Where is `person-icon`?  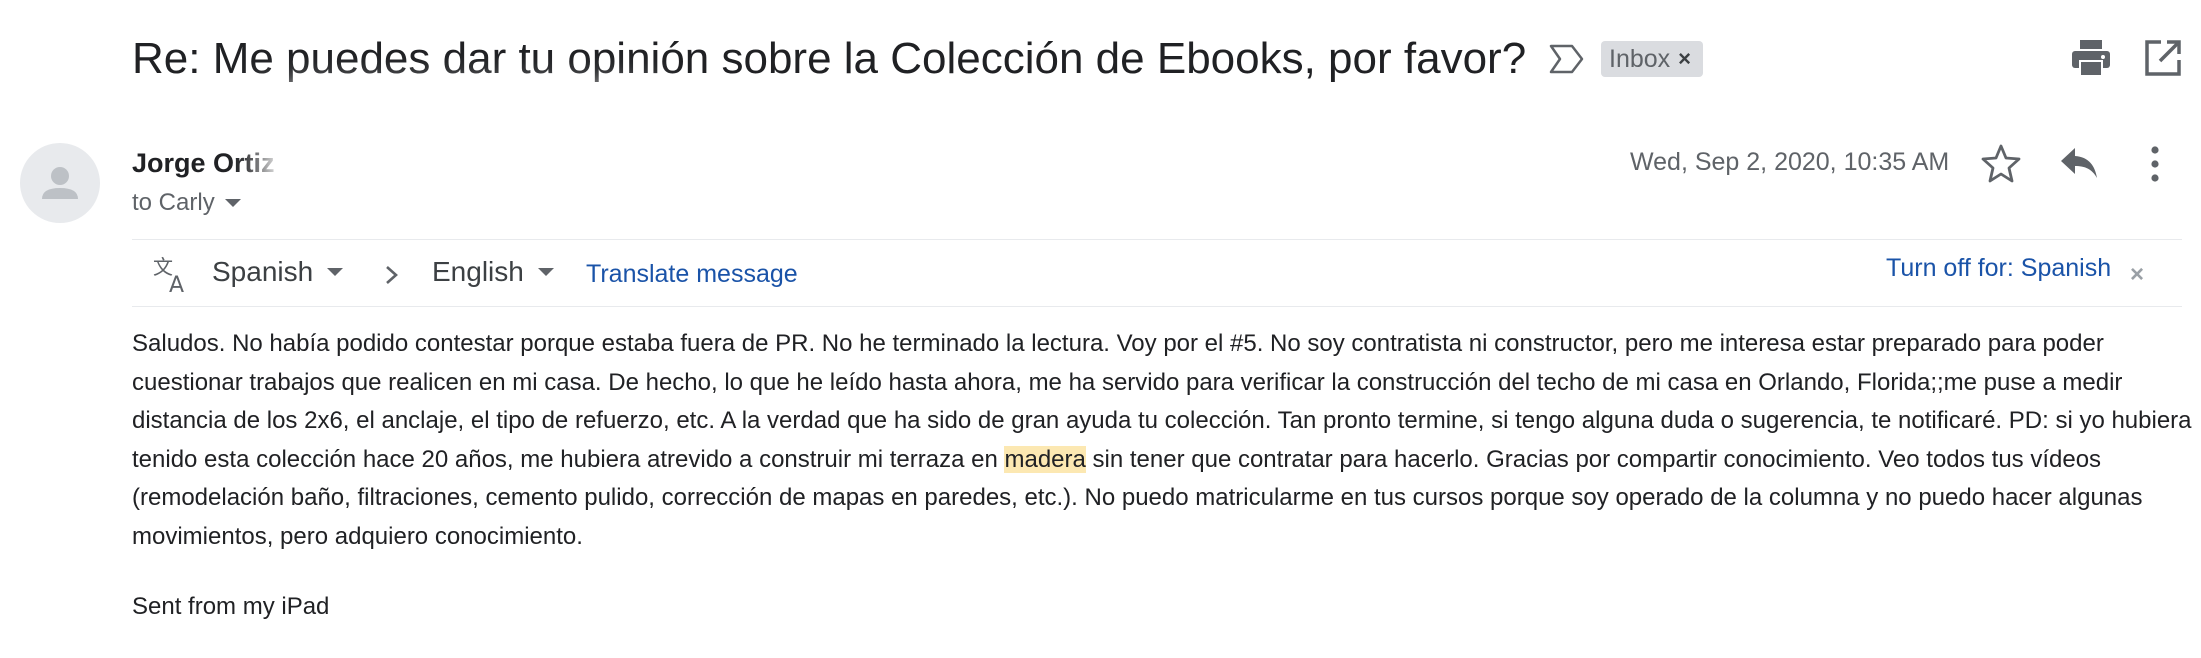
person-icon is located at coordinates (60, 183).